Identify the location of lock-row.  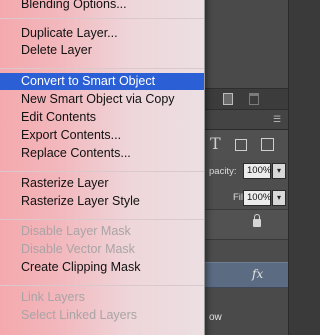
(247, 225).